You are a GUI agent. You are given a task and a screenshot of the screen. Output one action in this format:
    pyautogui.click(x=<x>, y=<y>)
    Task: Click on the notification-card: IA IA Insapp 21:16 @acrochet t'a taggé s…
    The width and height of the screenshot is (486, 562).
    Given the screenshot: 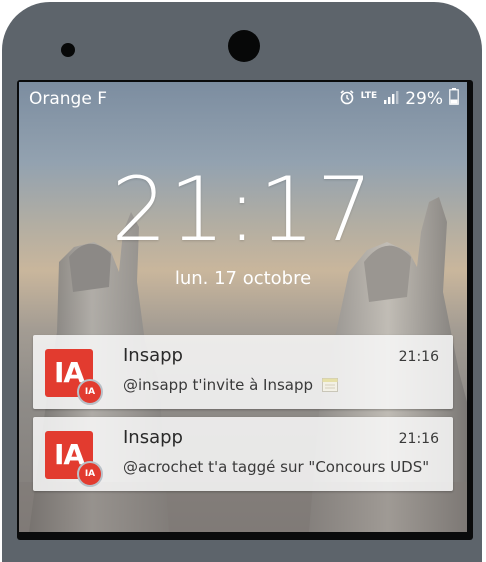 What is the action you would take?
    pyautogui.click(x=243, y=454)
    